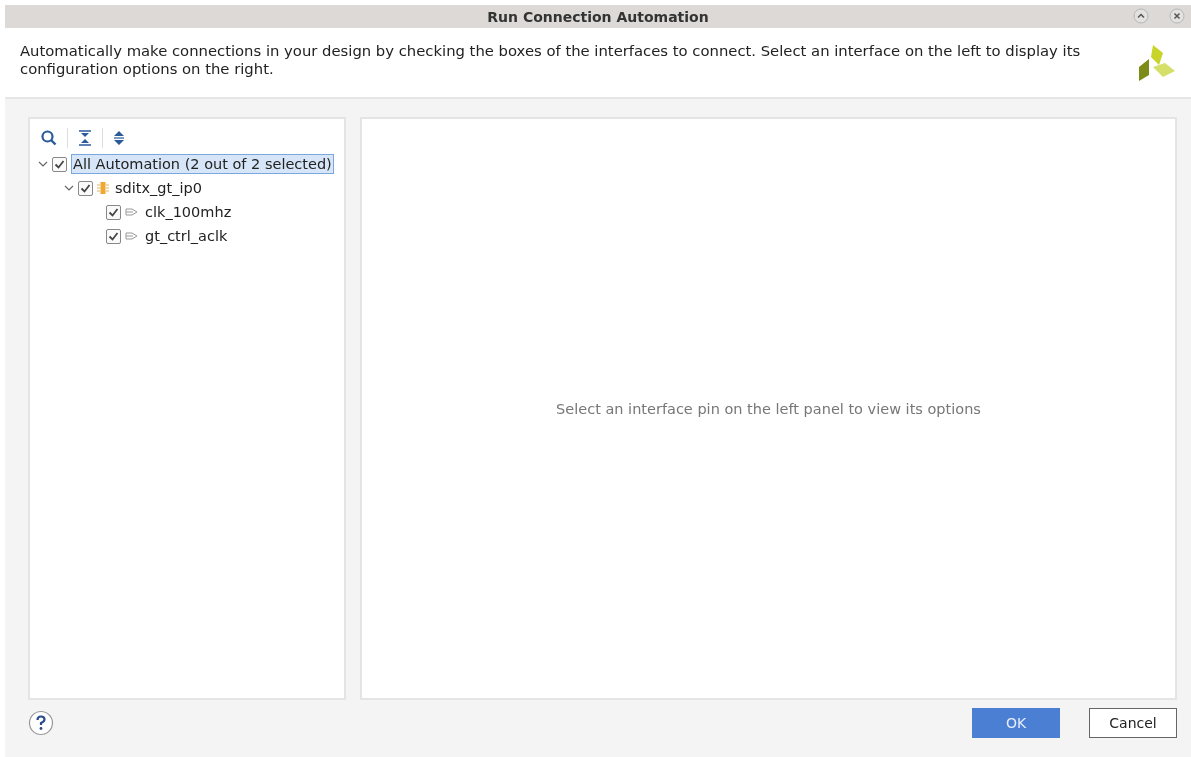  What do you see at coordinates (119, 138) in the screenshot?
I see `expand-all-icon` at bounding box center [119, 138].